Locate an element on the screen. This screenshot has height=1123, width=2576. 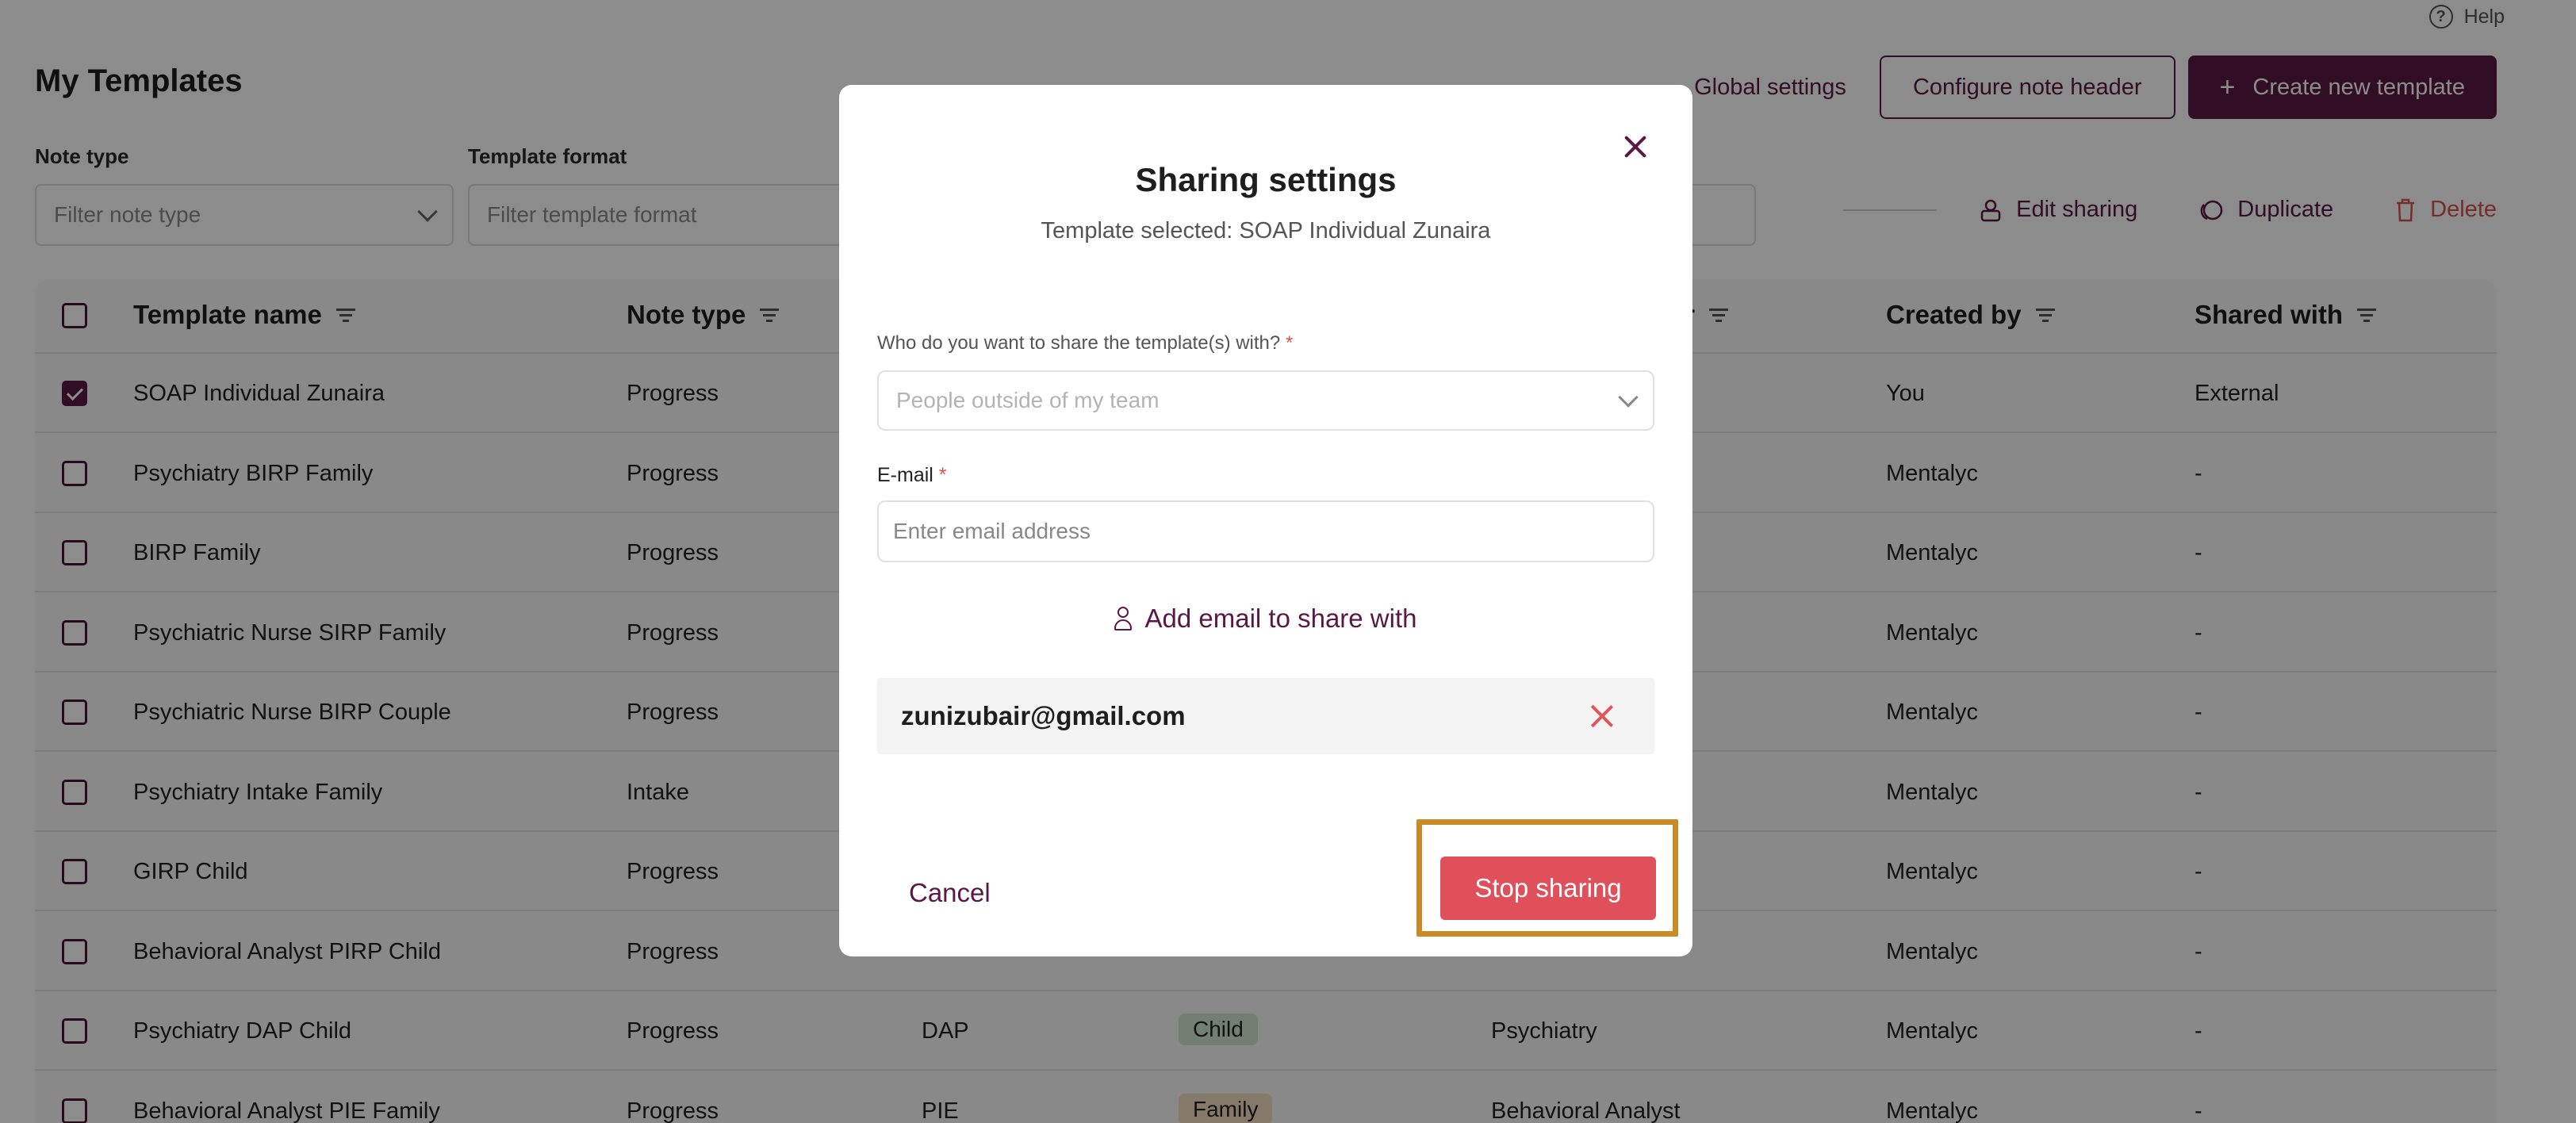
email-label: E-mail * is located at coordinates (912, 475).